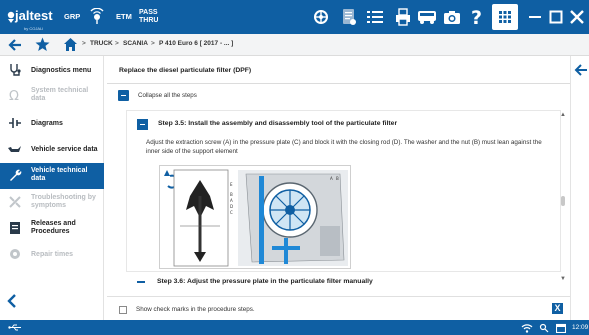 The width and height of the screenshot is (589, 335). What do you see at coordinates (34, 28) in the screenshot?
I see `logo-sub: by COJALI` at bounding box center [34, 28].